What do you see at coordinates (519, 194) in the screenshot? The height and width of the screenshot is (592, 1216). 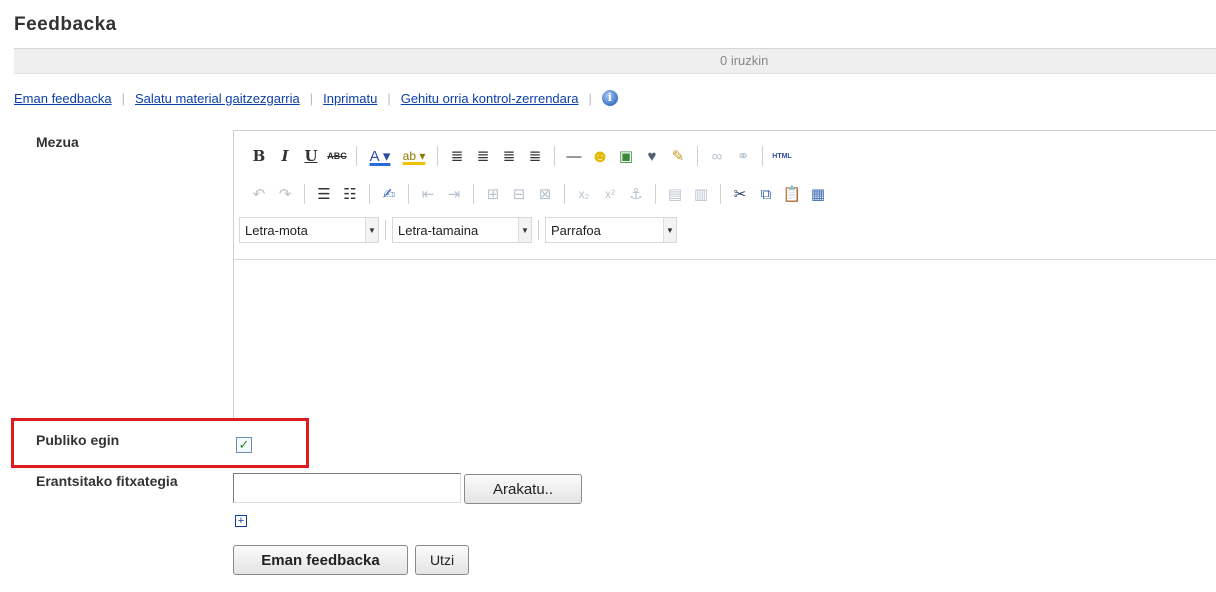 I see `cell-icon: ⊟` at bounding box center [519, 194].